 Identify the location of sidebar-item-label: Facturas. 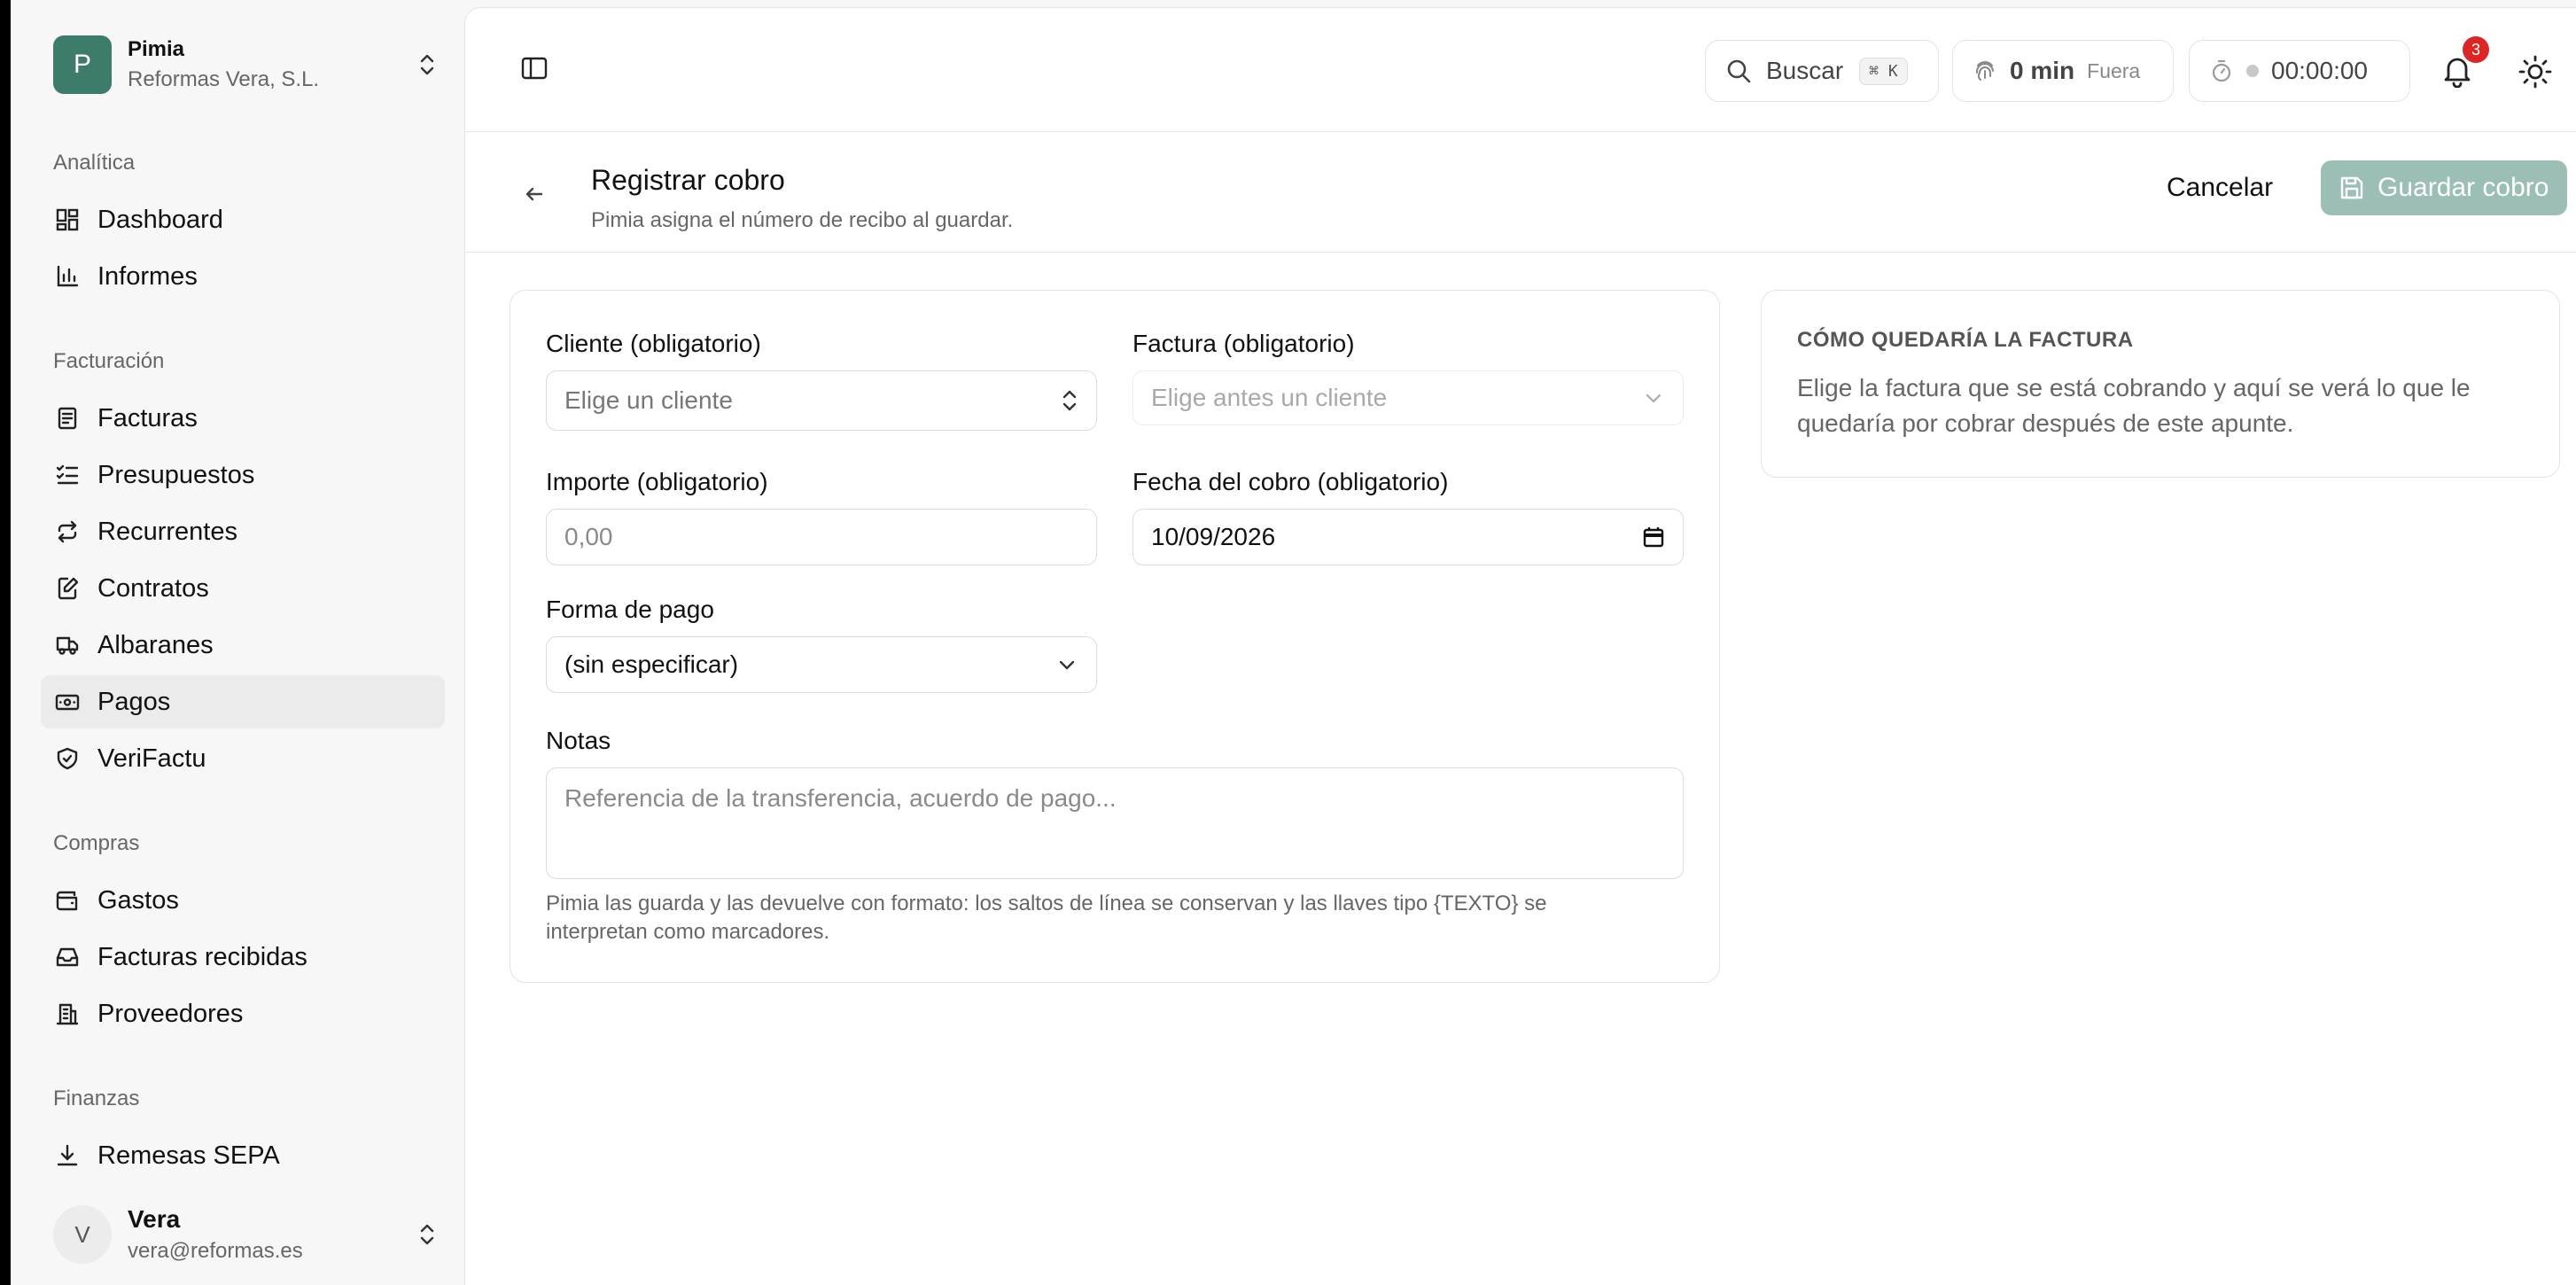
(147, 417).